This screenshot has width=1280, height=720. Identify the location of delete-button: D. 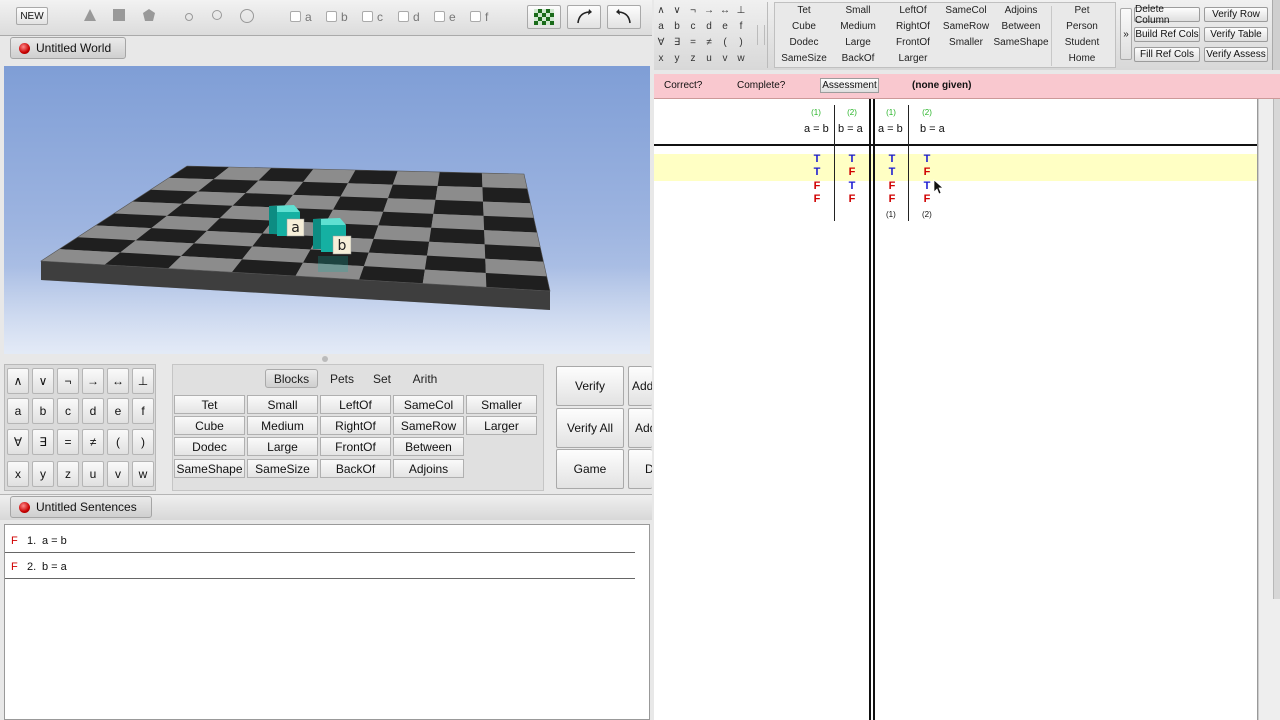
(640, 469).